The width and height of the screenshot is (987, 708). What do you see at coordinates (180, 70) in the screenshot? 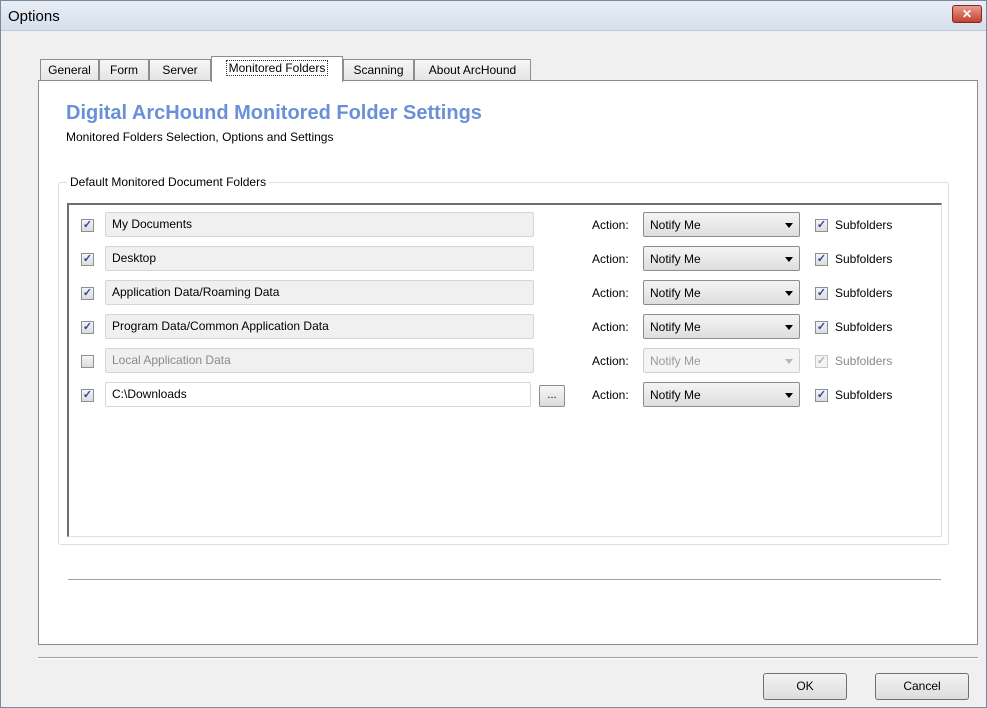
I see `tab-server: Server` at bounding box center [180, 70].